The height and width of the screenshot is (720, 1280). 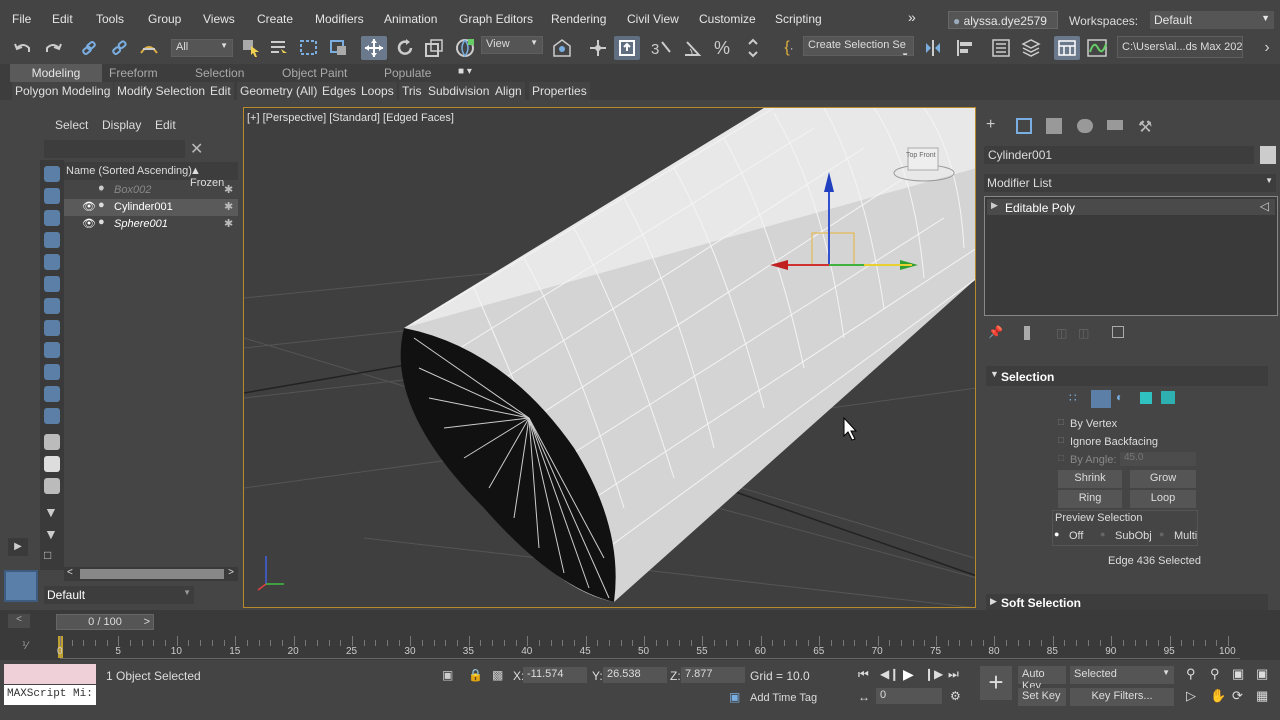 I want to click on shrink-button: Shrink, so click(x=1090, y=479).